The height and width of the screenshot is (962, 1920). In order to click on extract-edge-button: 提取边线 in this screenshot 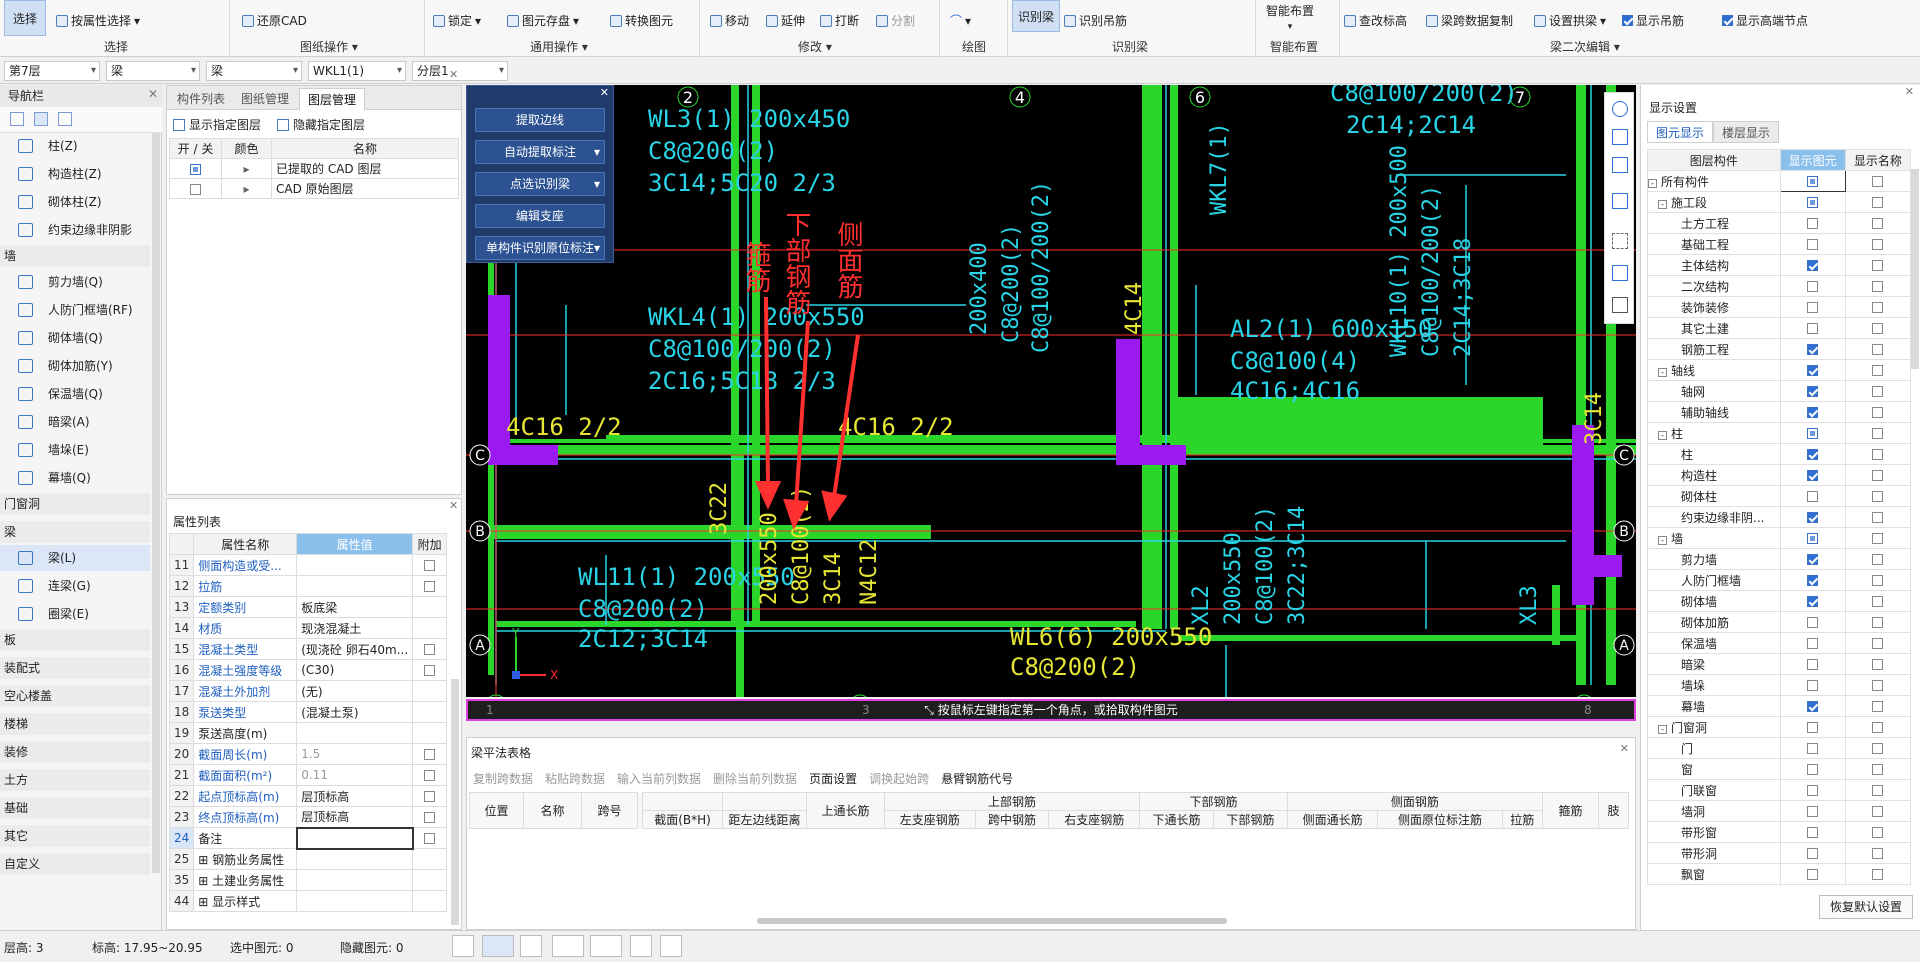, I will do `click(540, 120)`.